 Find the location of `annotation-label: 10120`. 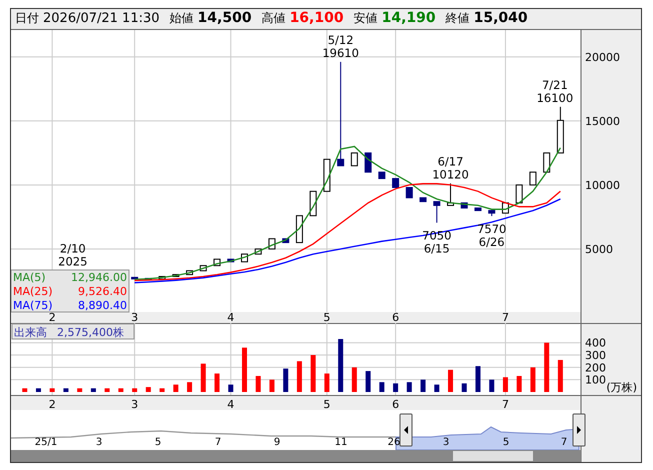

annotation-label: 10120 is located at coordinates (450, 174).